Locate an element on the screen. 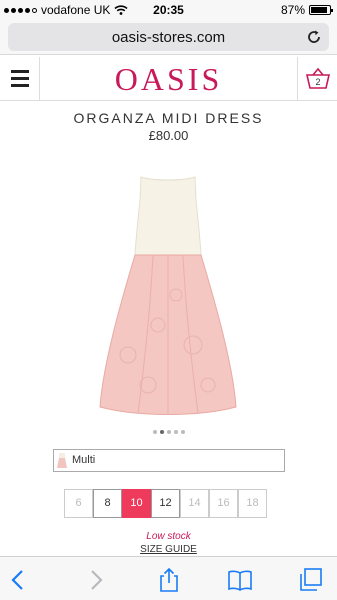 This screenshot has width=337, height=600. browser-toolbar is located at coordinates (168, 578).